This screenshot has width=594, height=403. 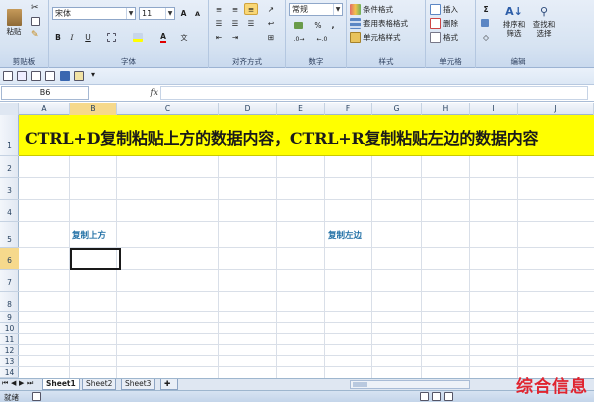 What do you see at coordinates (21, 383) in the screenshot?
I see `next-sheet-icon: ▶` at bounding box center [21, 383].